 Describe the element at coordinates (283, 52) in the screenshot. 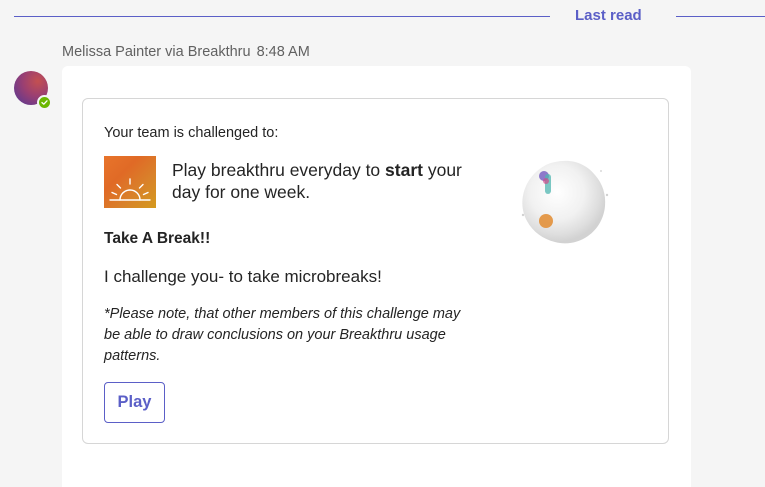

I see `message-timestamp: 8:48 AM` at that location.